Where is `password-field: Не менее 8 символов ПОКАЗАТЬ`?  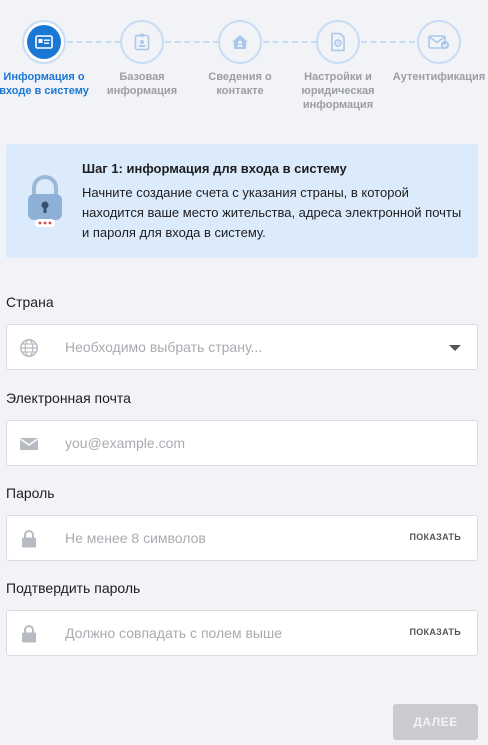 password-field: Не менее 8 символов ПОКАЗАТЬ is located at coordinates (242, 538).